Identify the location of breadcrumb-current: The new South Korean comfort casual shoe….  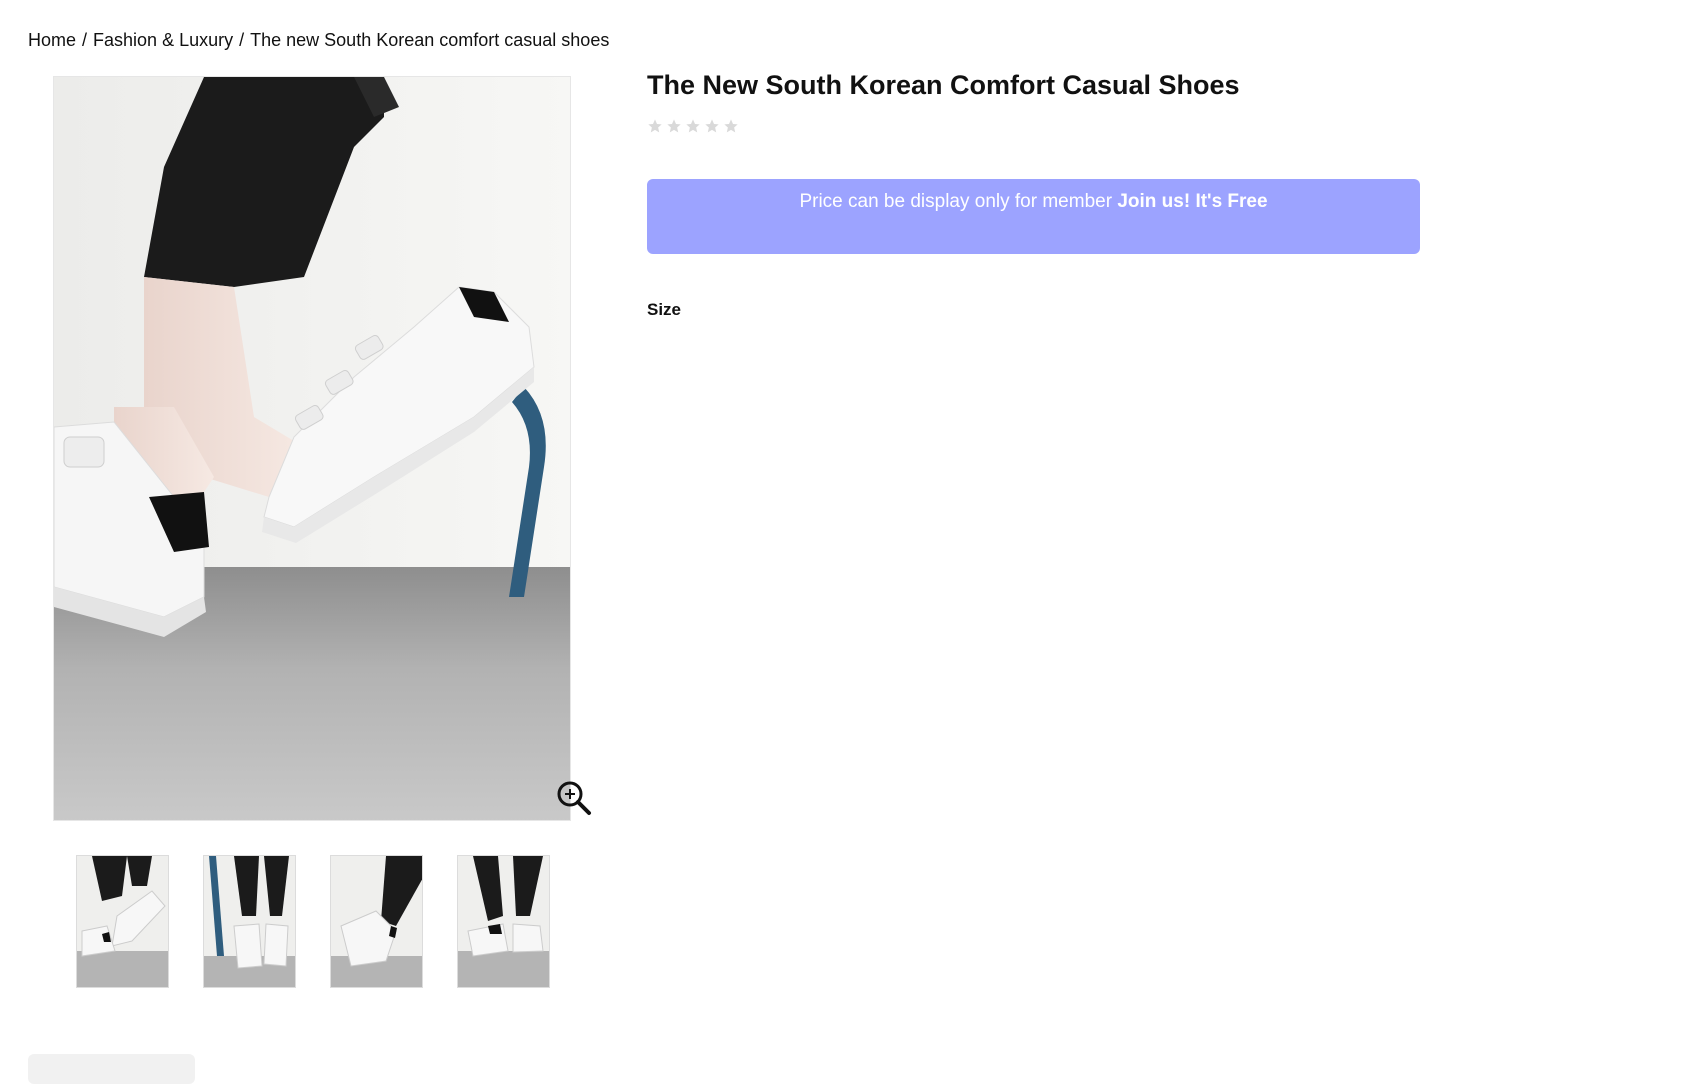
(430, 40).